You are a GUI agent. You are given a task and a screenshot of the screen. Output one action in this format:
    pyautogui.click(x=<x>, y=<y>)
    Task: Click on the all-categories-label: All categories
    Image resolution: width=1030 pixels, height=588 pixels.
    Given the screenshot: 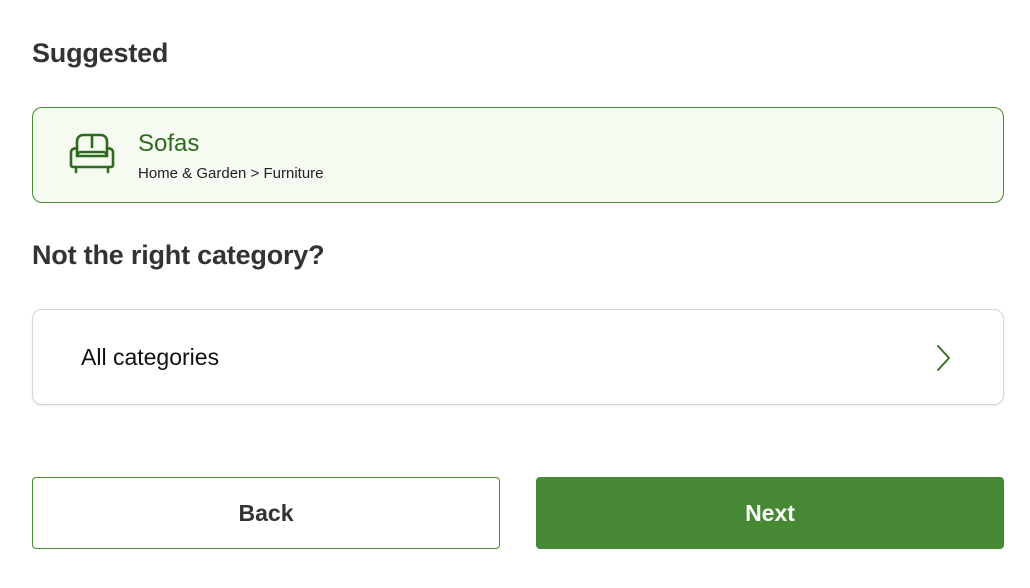 What is the action you would take?
    pyautogui.click(x=150, y=357)
    